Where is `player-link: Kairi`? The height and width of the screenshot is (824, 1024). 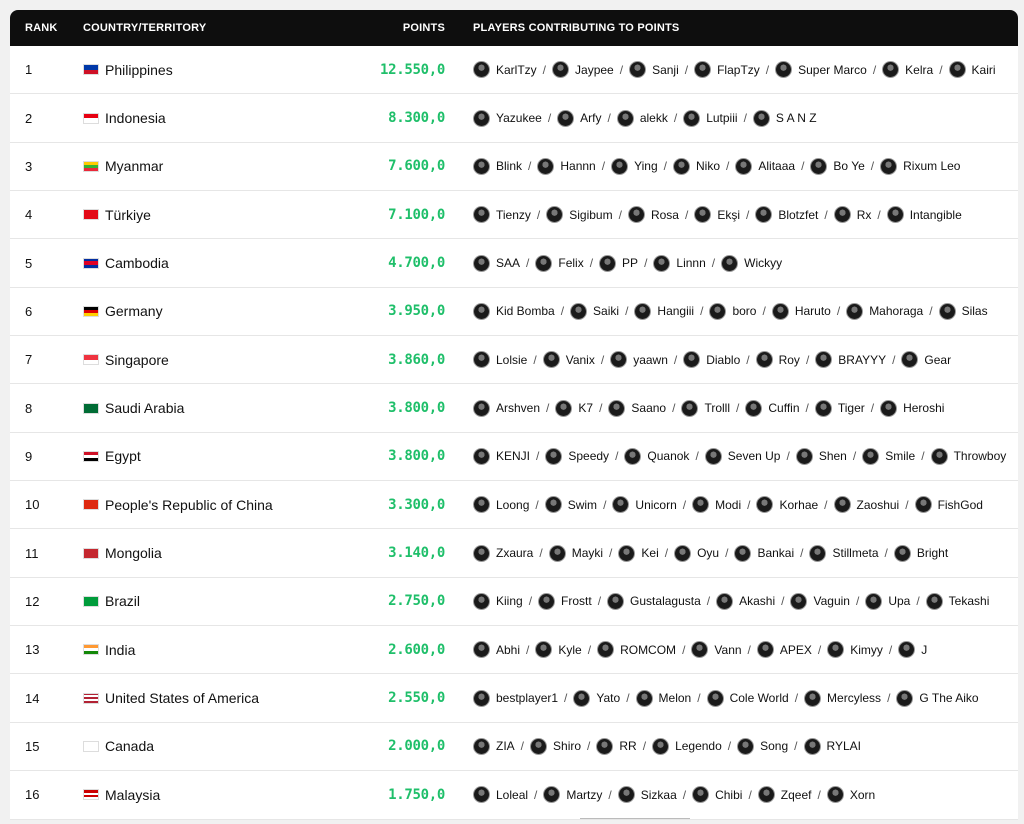 player-link: Kairi is located at coordinates (972, 70).